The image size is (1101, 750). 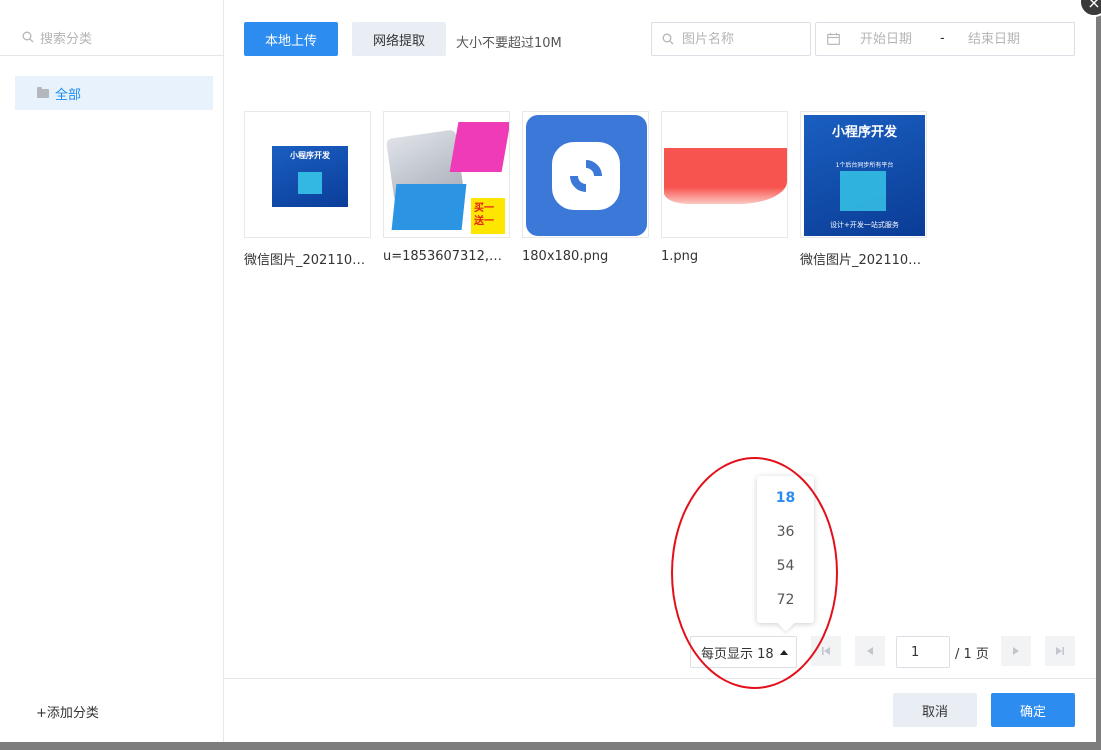 I want to click on last-page-icon, so click(x=1060, y=651).